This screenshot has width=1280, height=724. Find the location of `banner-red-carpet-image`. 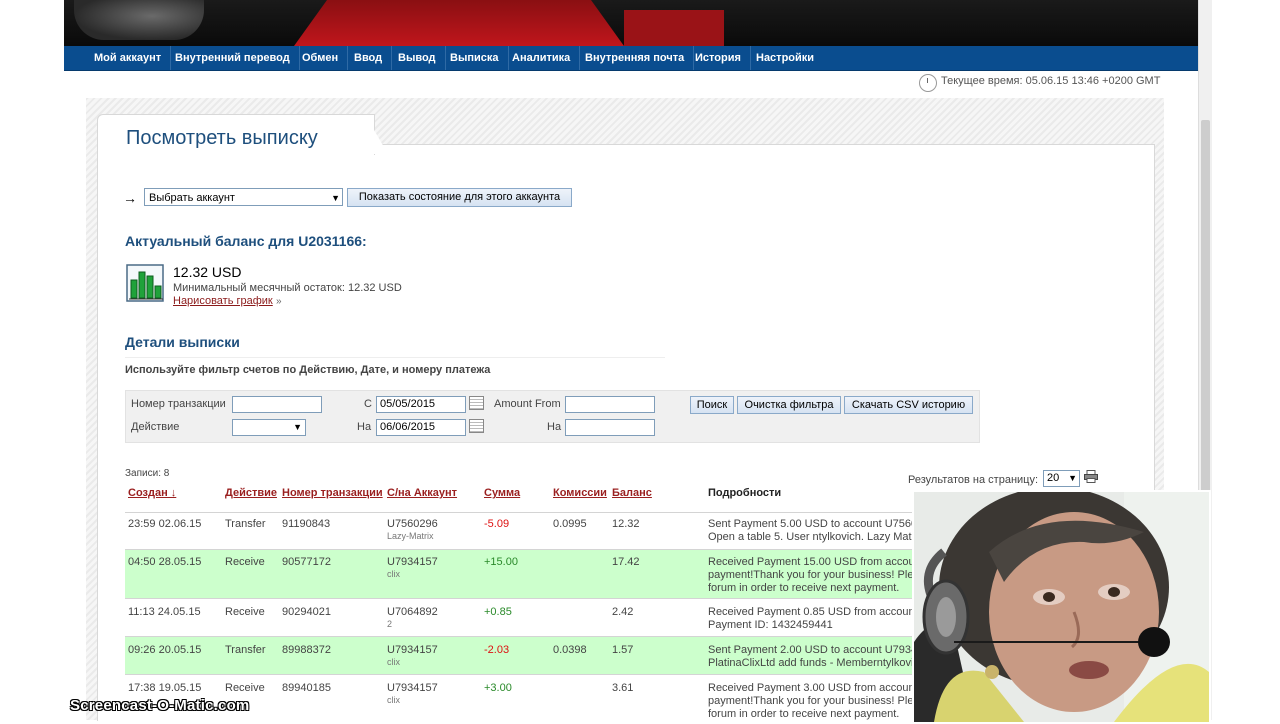

banner-red-carpet-image is located at coordinates (459, 23).